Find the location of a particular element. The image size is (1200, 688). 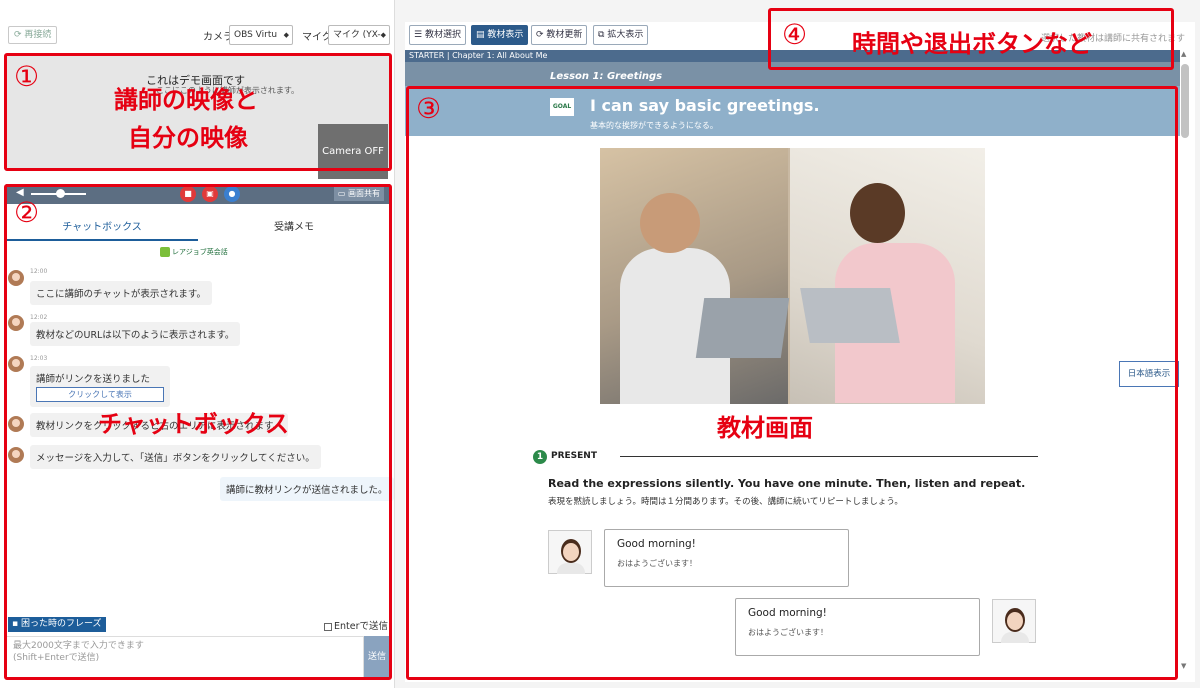

annotation-text-3: 教材画面 is located at coordinates (765, 428).